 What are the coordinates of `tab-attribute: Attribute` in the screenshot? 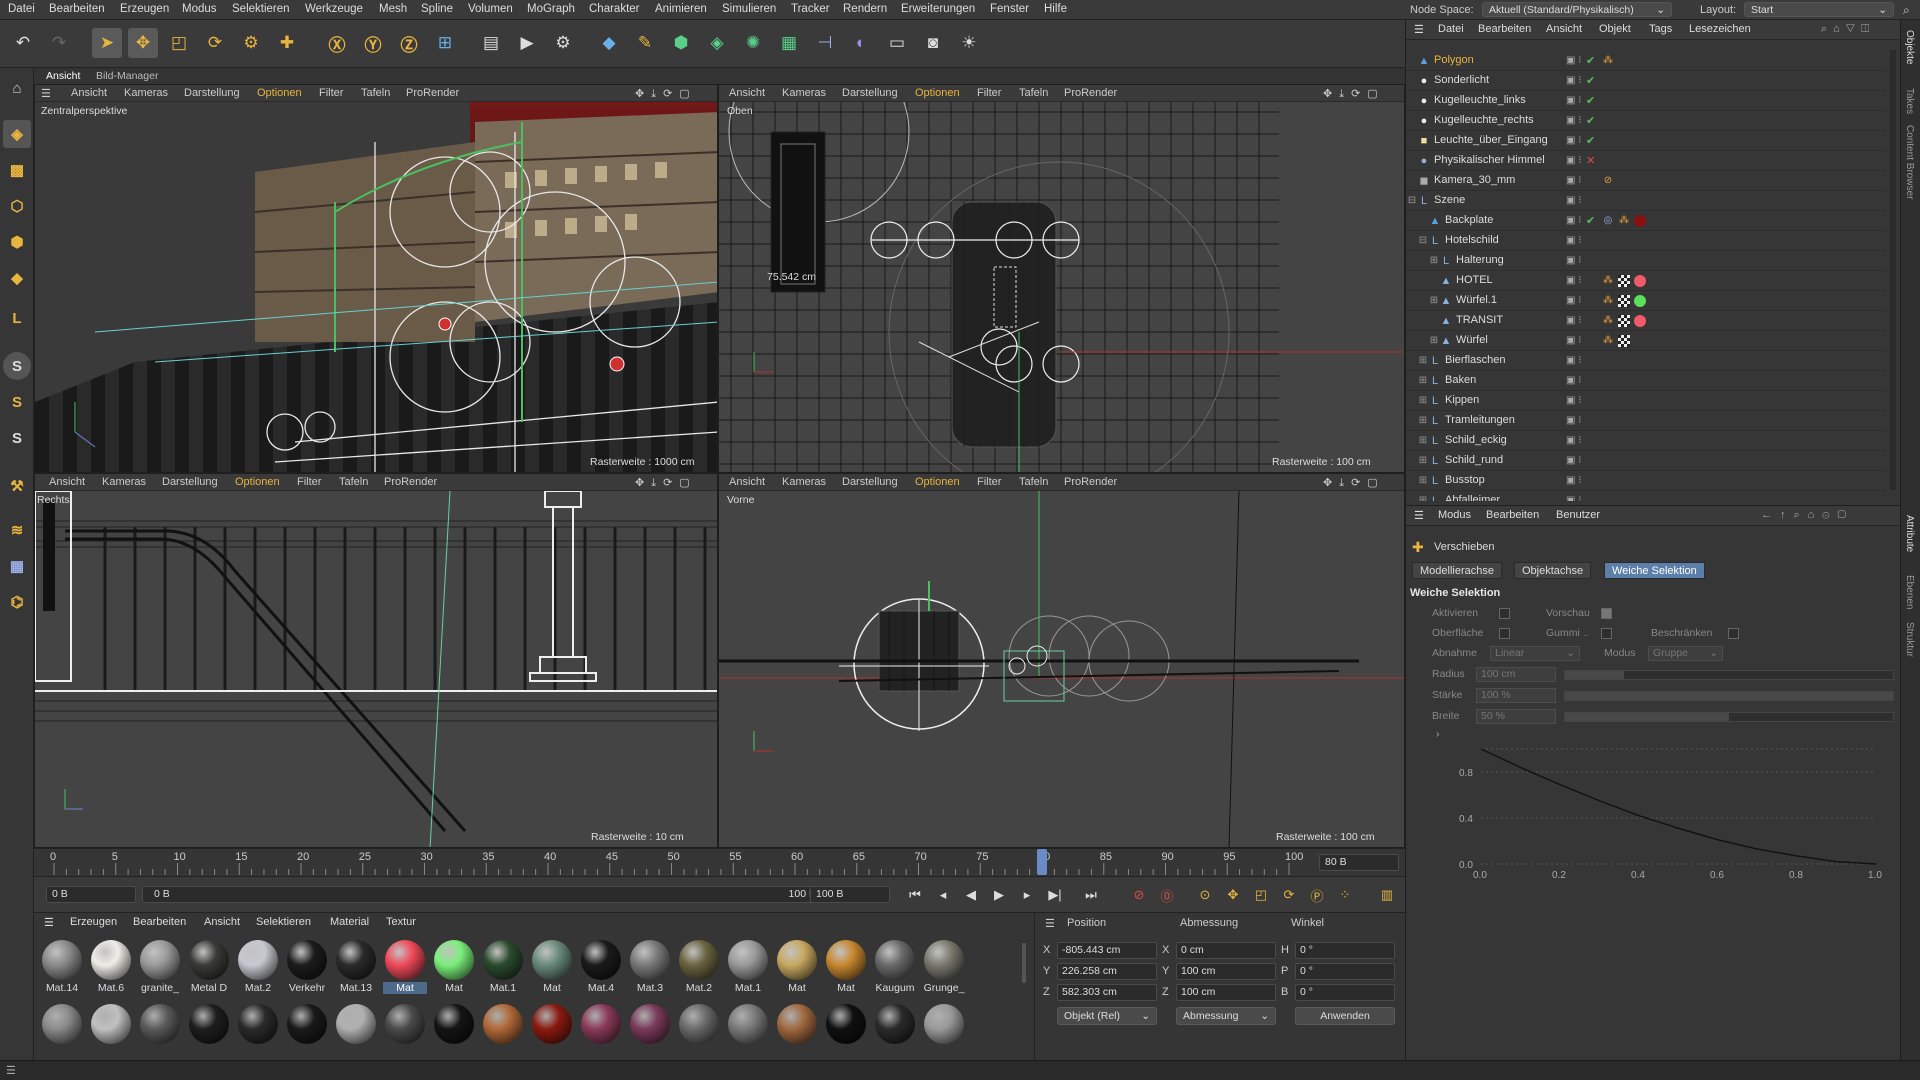 It's located at (1909, 533).